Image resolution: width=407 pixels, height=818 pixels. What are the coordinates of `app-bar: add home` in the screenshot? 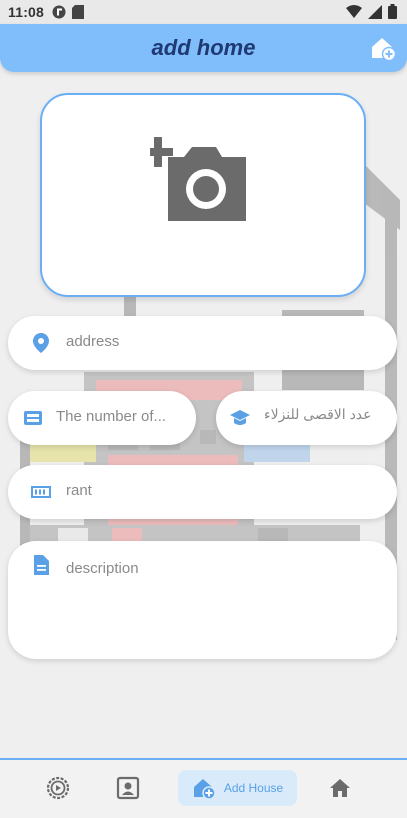 It's located at (203, 48).